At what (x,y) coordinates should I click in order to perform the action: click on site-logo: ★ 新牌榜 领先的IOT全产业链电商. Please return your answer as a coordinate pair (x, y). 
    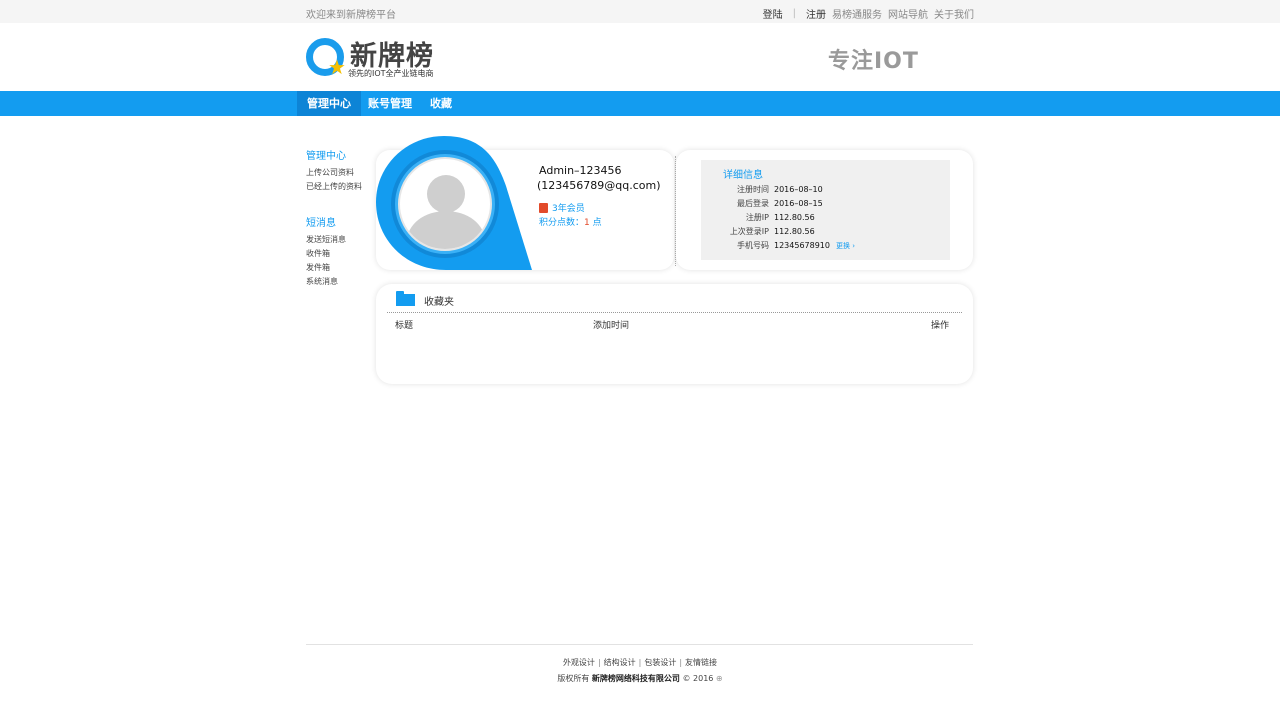
    Looking at the image, I should click on (376, 59).